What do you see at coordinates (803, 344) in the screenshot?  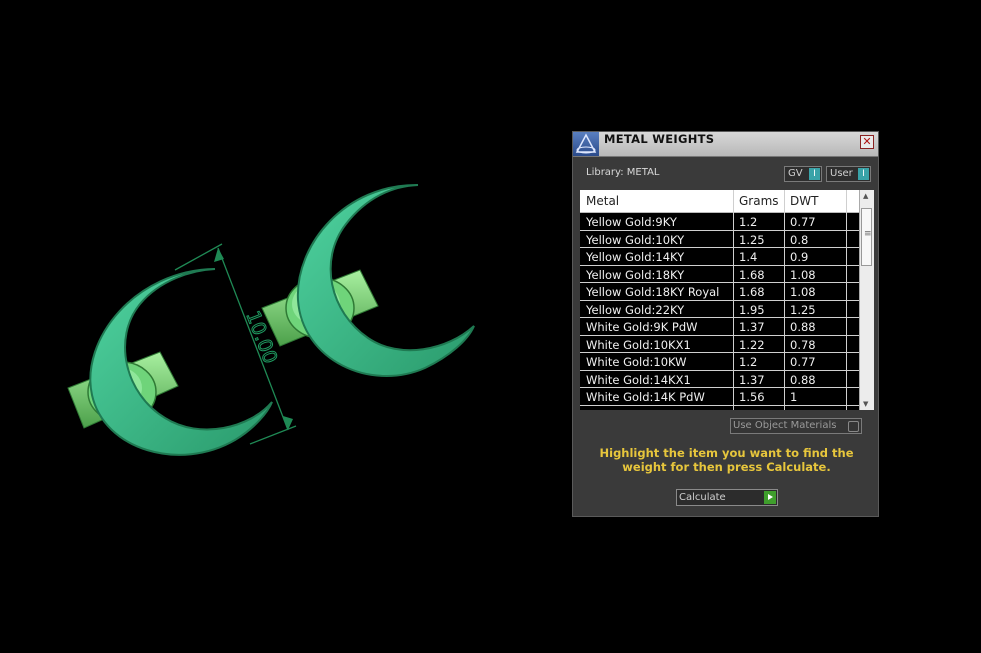 I see `dwt-cell: 0.78` at bounding box center [803, 344].